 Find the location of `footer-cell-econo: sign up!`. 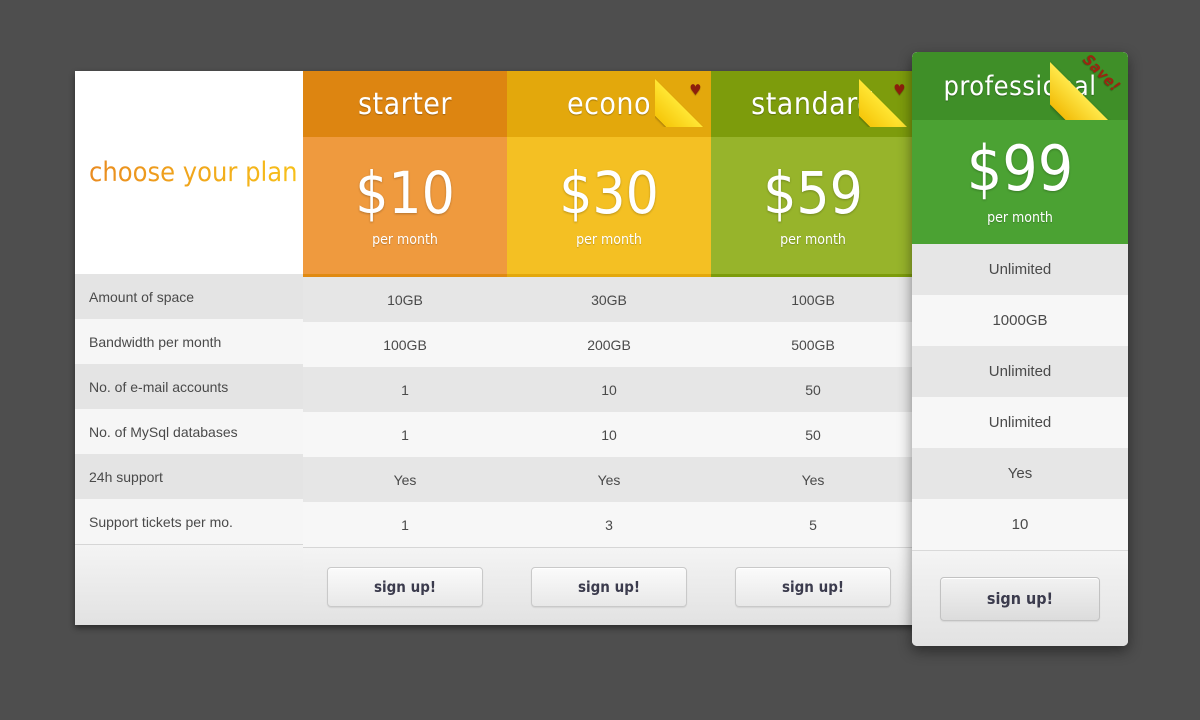

footer-cell-econo: sign up! is located at coordinates (609, 586).